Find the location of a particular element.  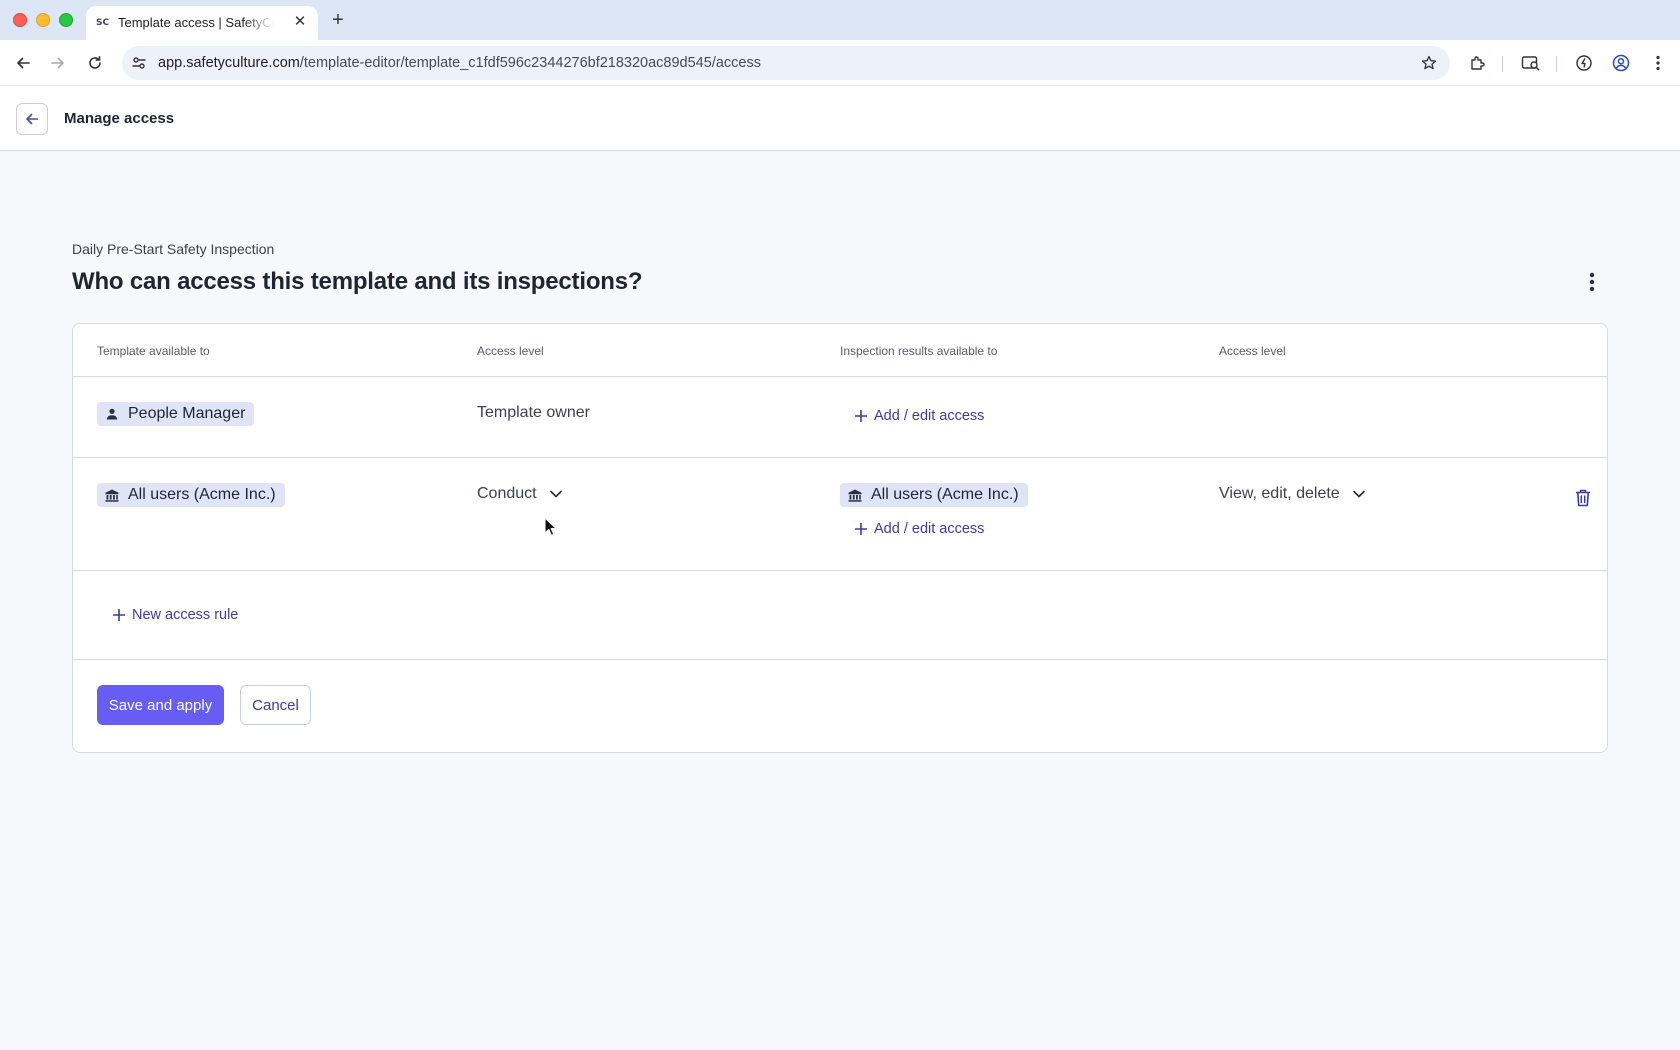

save-and-apply-button: Save and apply is located at coordinates (160, 705).